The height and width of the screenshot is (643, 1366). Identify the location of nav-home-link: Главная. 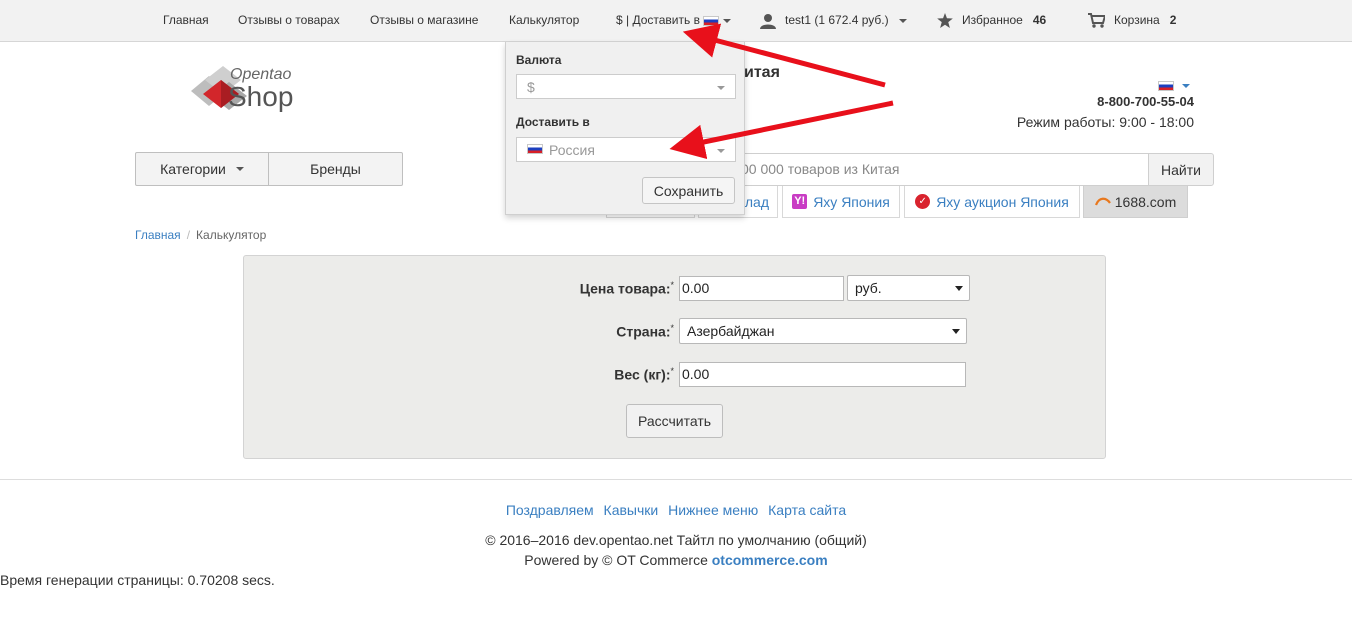
(186, 20).